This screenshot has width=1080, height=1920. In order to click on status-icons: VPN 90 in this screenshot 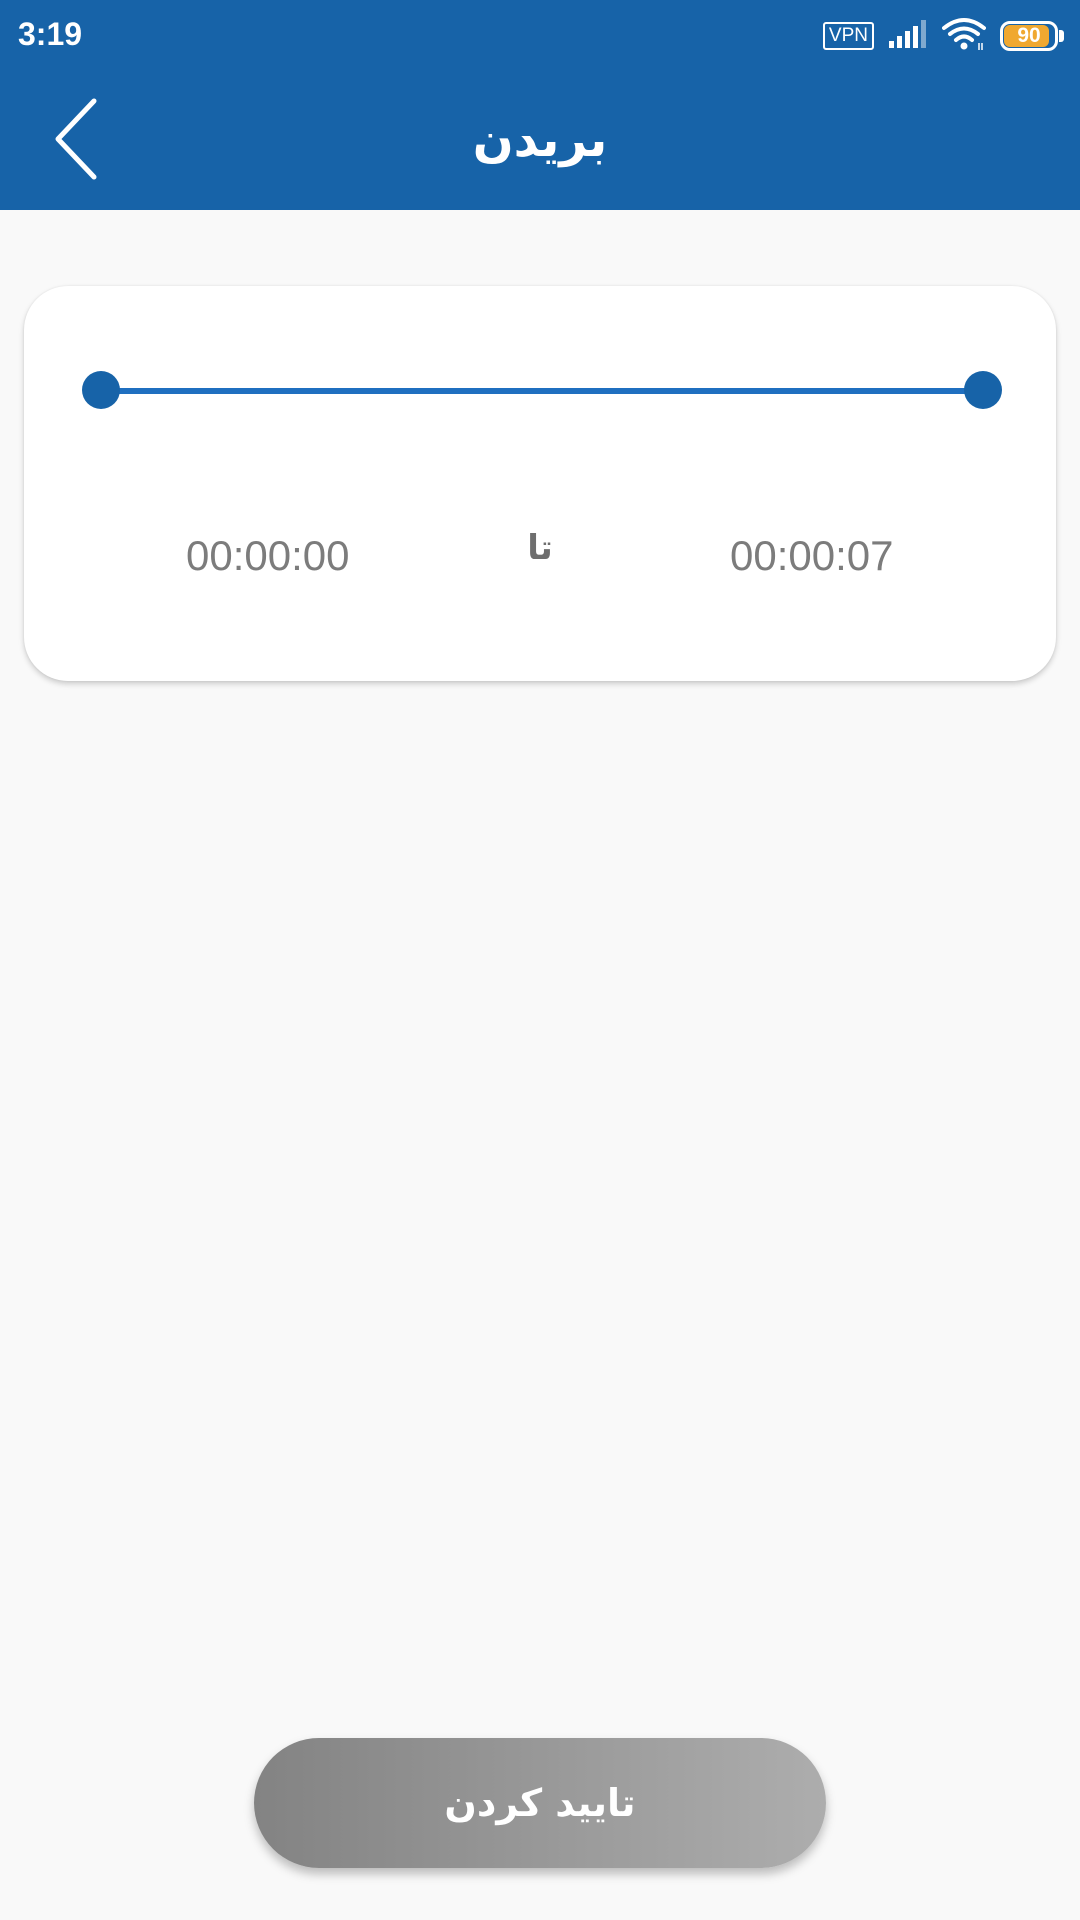, I will do `click(943, 36)`.